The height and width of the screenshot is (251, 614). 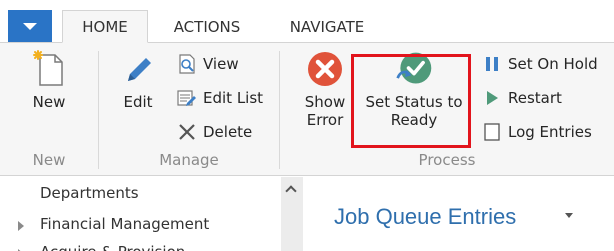 I want to click on set-status-to-ready-button: Set Status to Ready, so click(x=414, y=89).